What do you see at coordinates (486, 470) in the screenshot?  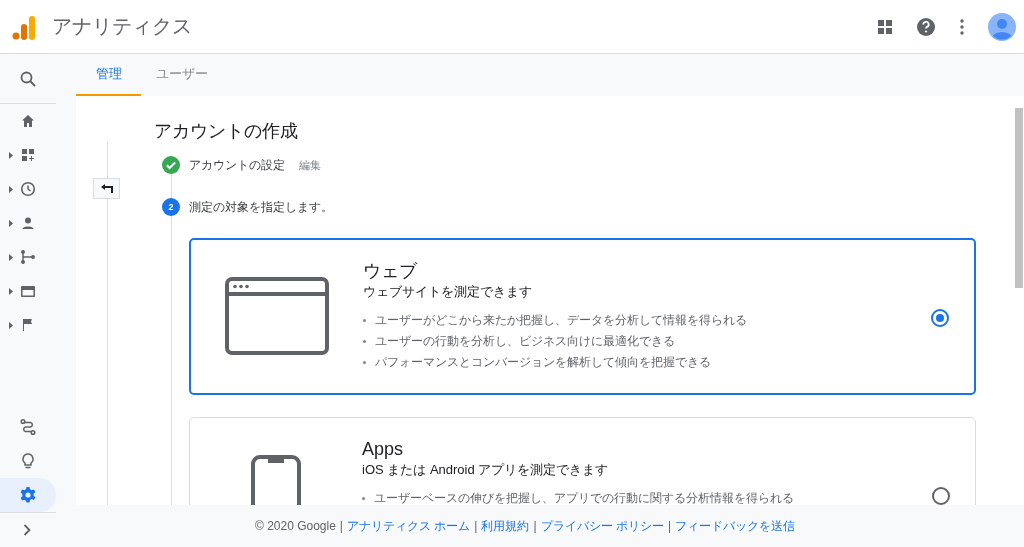 I see `option-subtitle: iOS または Android アプリを測定できます` at bounding box center [486, 470].